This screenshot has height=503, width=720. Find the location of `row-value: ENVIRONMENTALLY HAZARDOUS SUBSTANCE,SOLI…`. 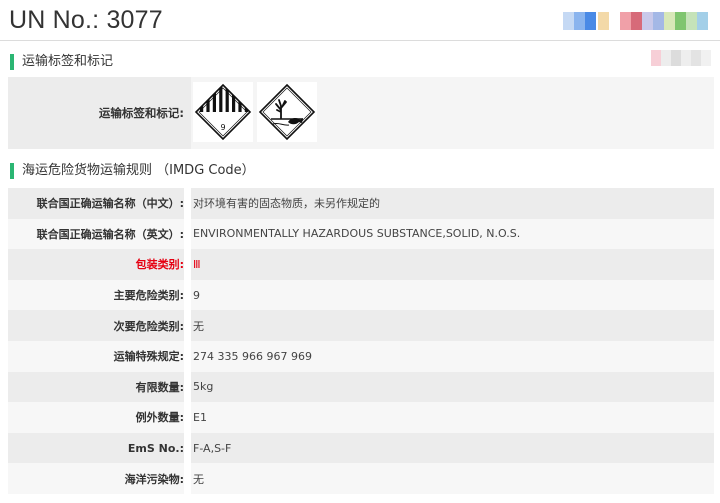

row-value: ENVIRONMENTALLY HAZARDOUS SUBSTANCE,SOLI… is located at coordinates (357, 234).